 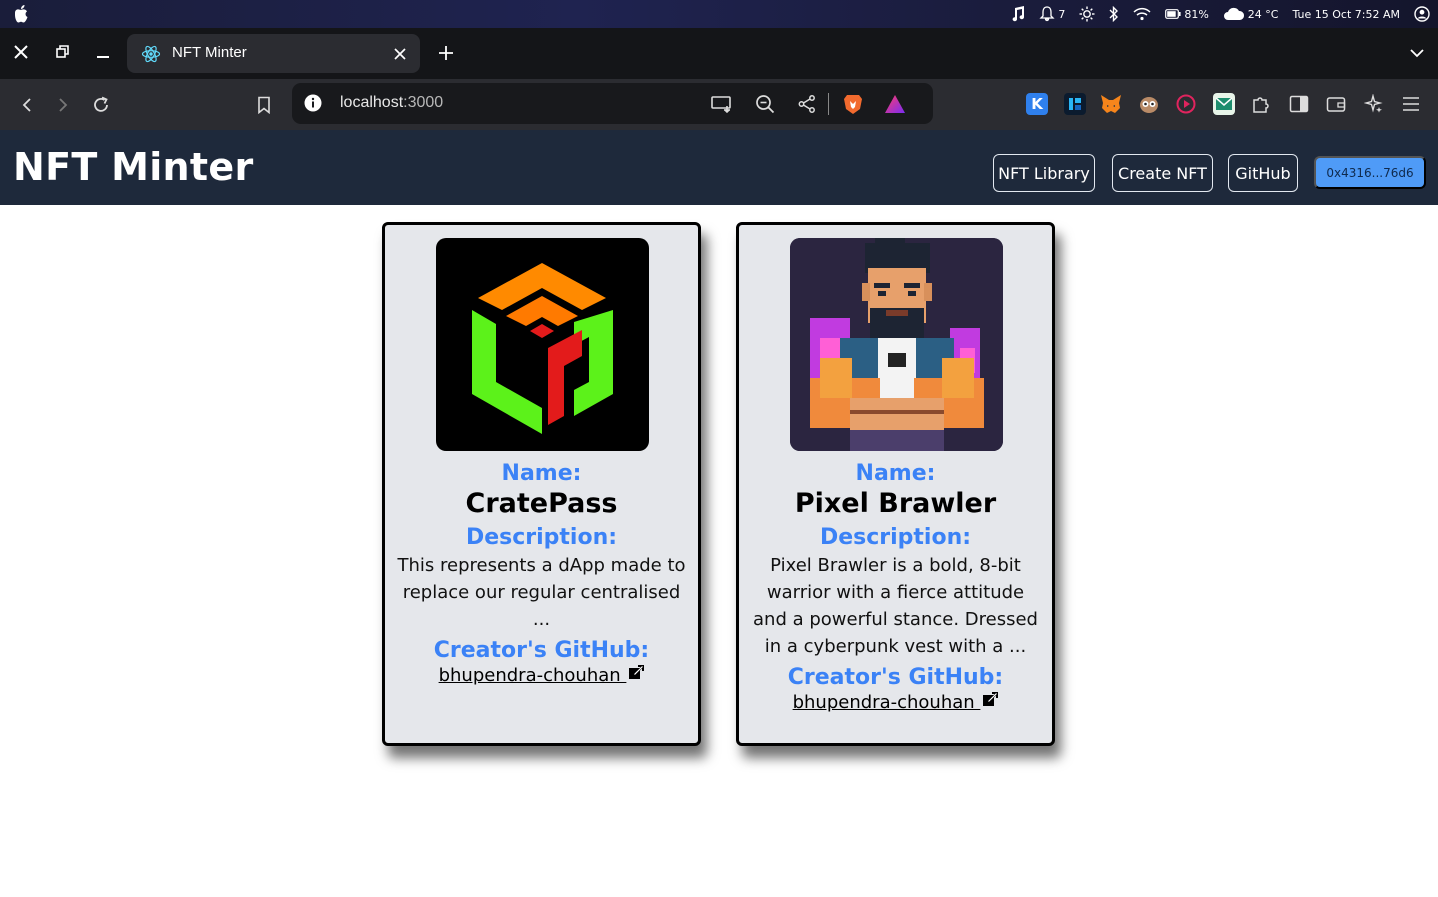 I want to click on chevron-down-icon, so click(x=1417, y=53).